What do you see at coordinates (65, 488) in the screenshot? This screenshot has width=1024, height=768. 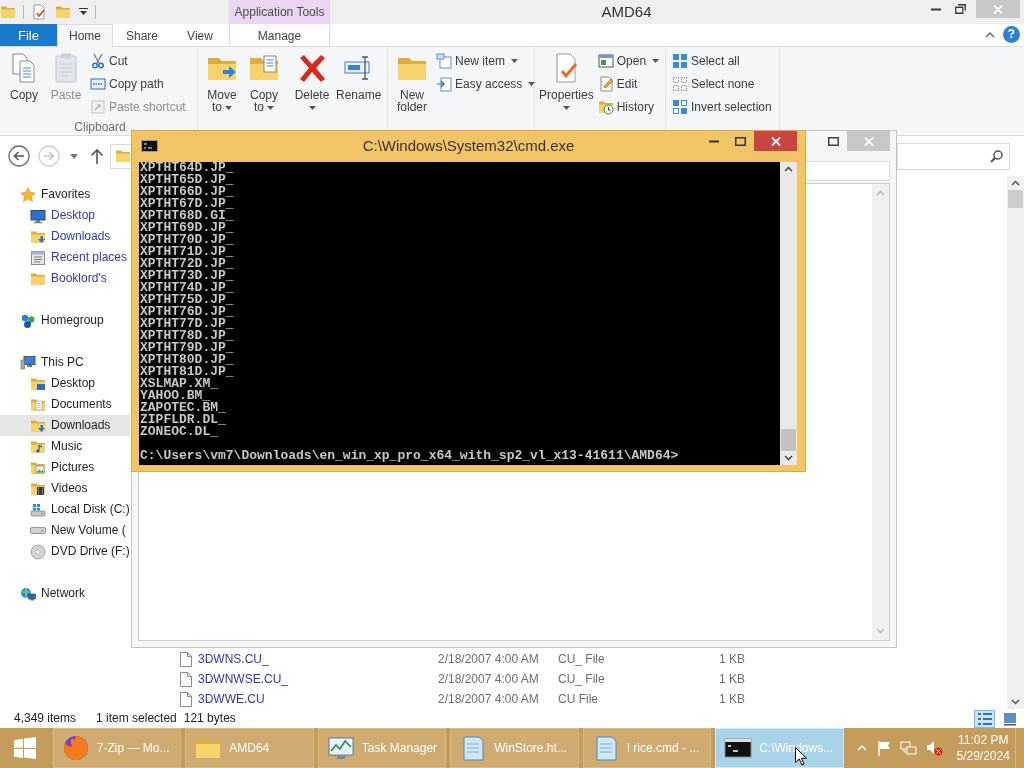 I see `nav-item: Videos` at bounding box center [65, 488].